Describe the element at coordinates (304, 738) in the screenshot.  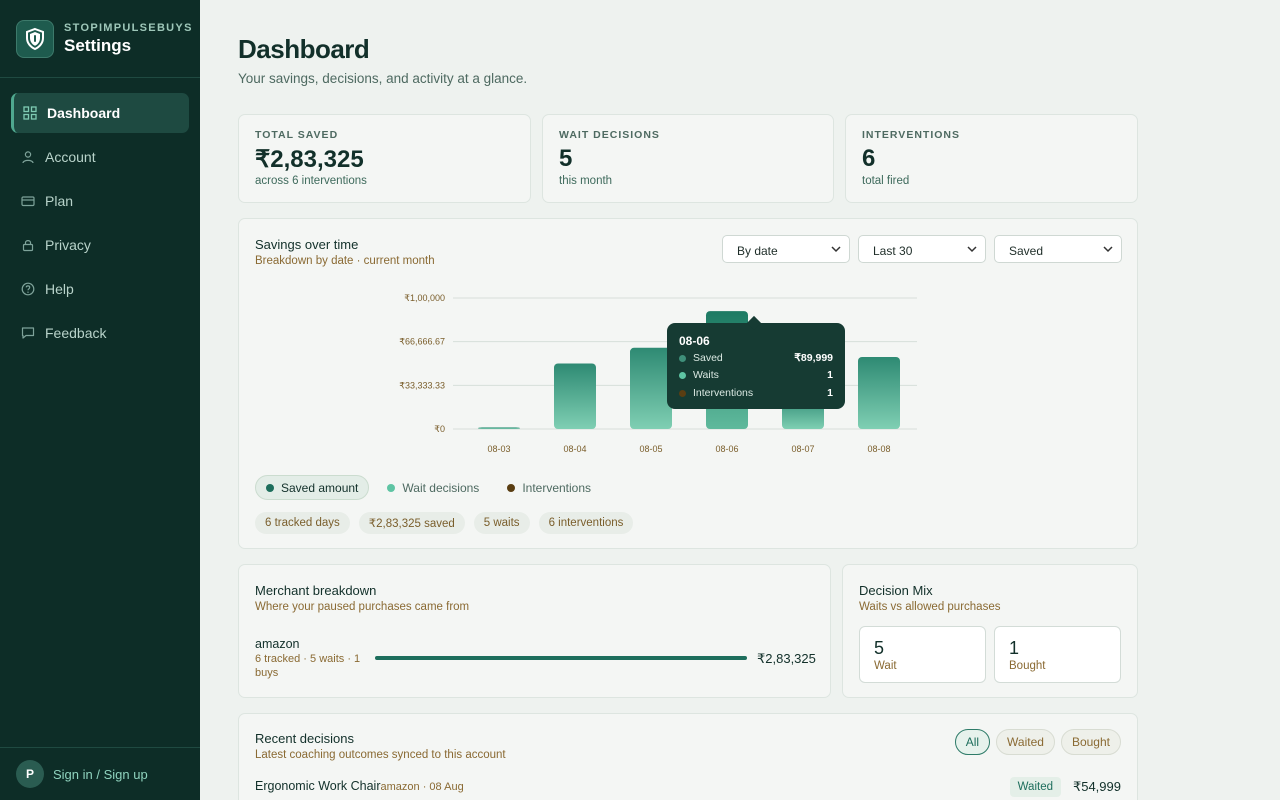
I see `recent-title: Recent decisions` at that location.